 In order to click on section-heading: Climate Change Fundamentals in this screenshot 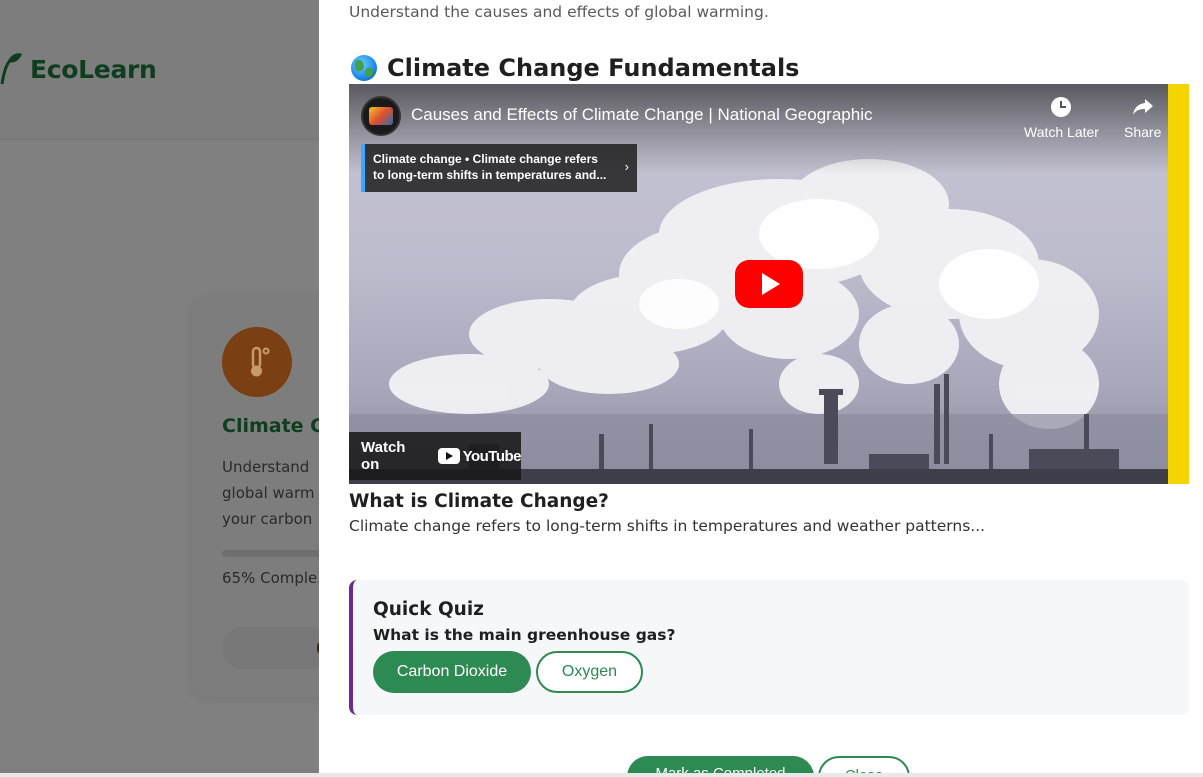, I will do `click(575, 68)`.